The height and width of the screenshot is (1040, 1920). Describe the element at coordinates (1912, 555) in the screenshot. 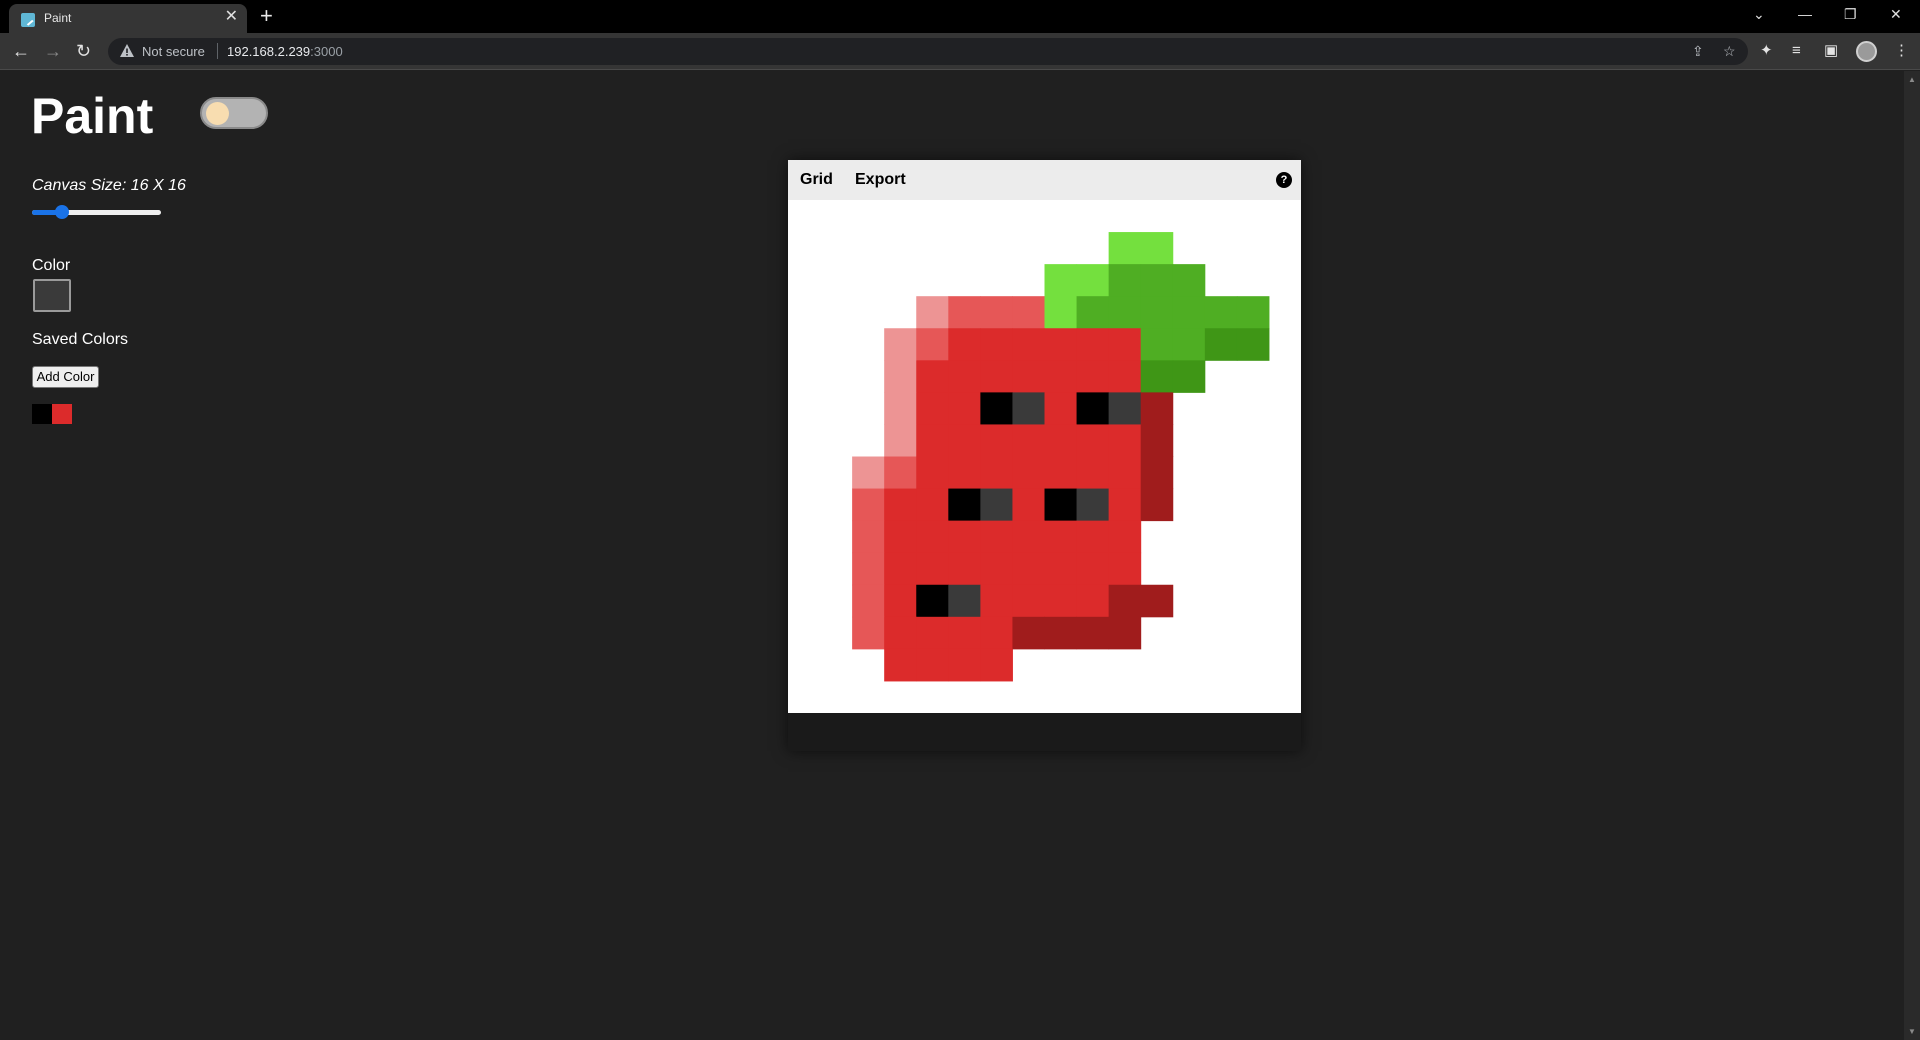

I see `page-scrollbar: ▲ ▼` at that location.